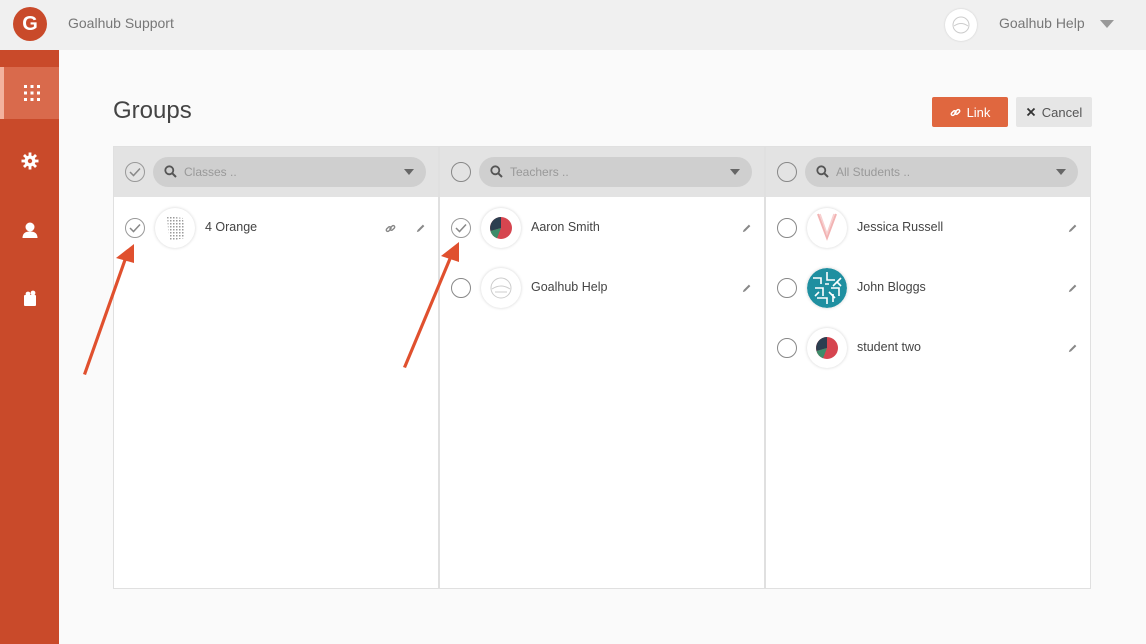 Image resolution: width=1146 pixels, height=644 pixels. I want to click on search-placeholder: Classes .., so click(210, 172).